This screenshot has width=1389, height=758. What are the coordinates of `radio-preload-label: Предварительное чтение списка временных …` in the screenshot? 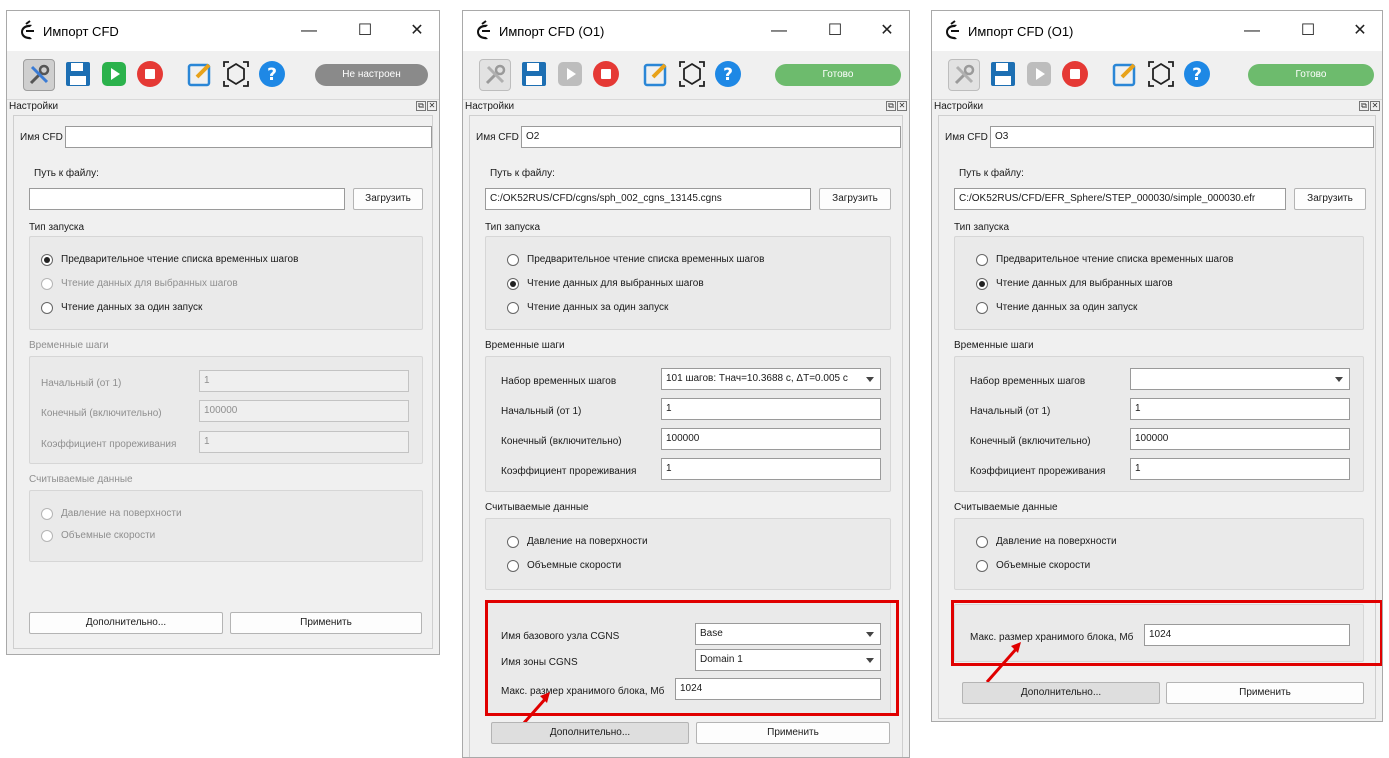 It's located at (646, 259).